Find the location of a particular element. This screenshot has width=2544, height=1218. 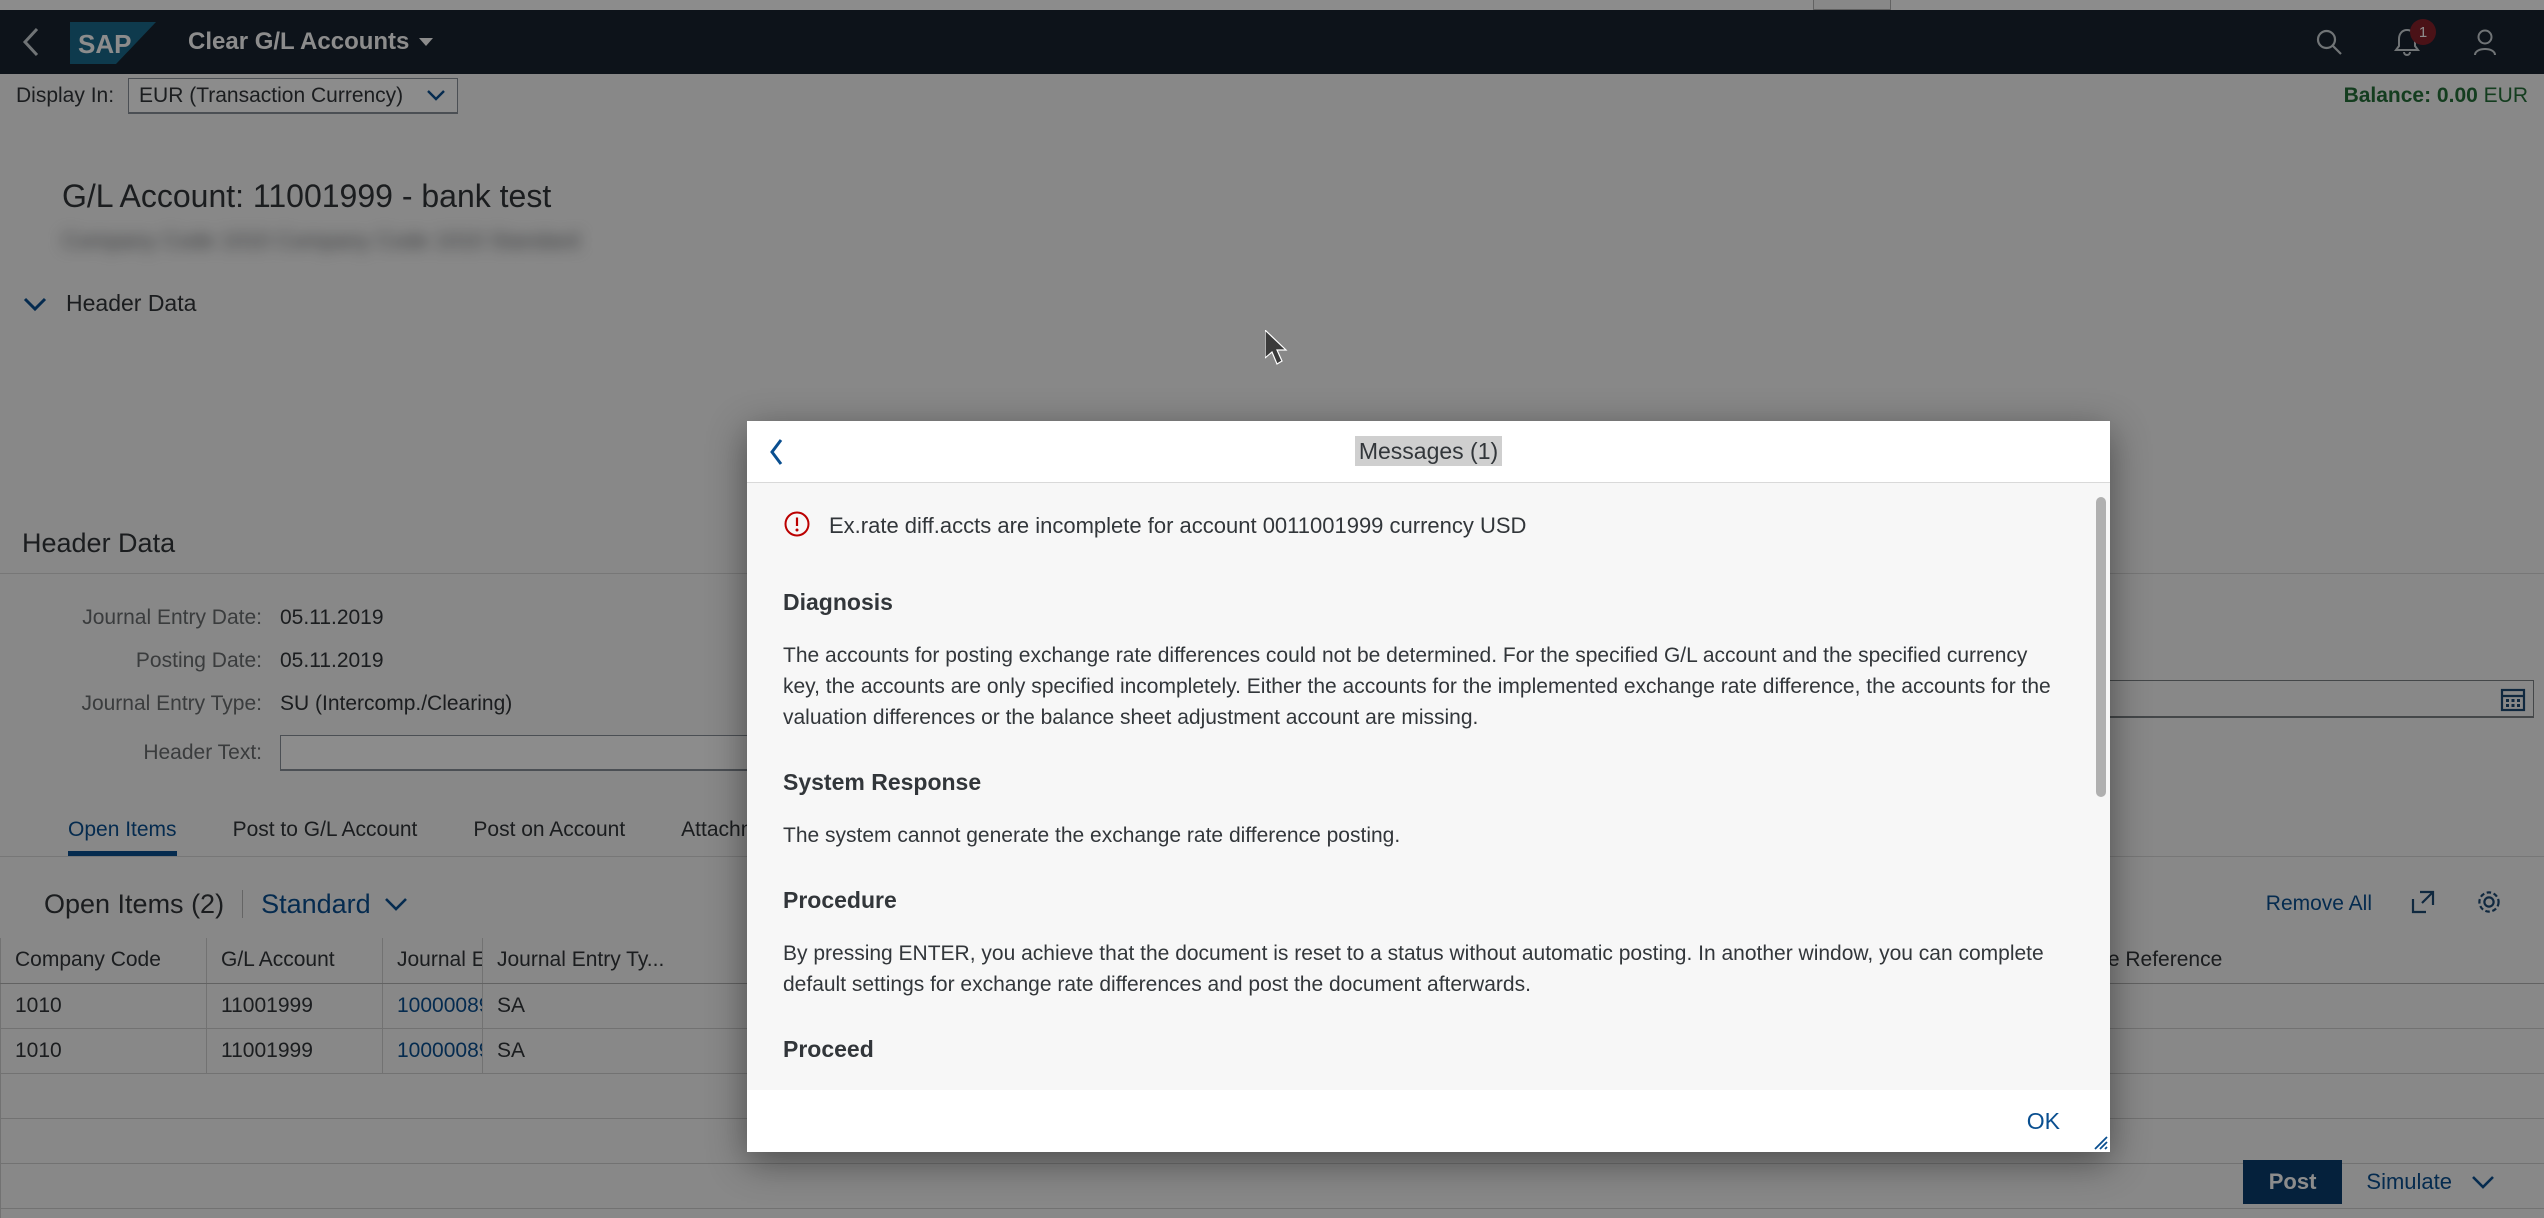

dialog-title-text: Messages (1) is located at coordinates (1428, 451).